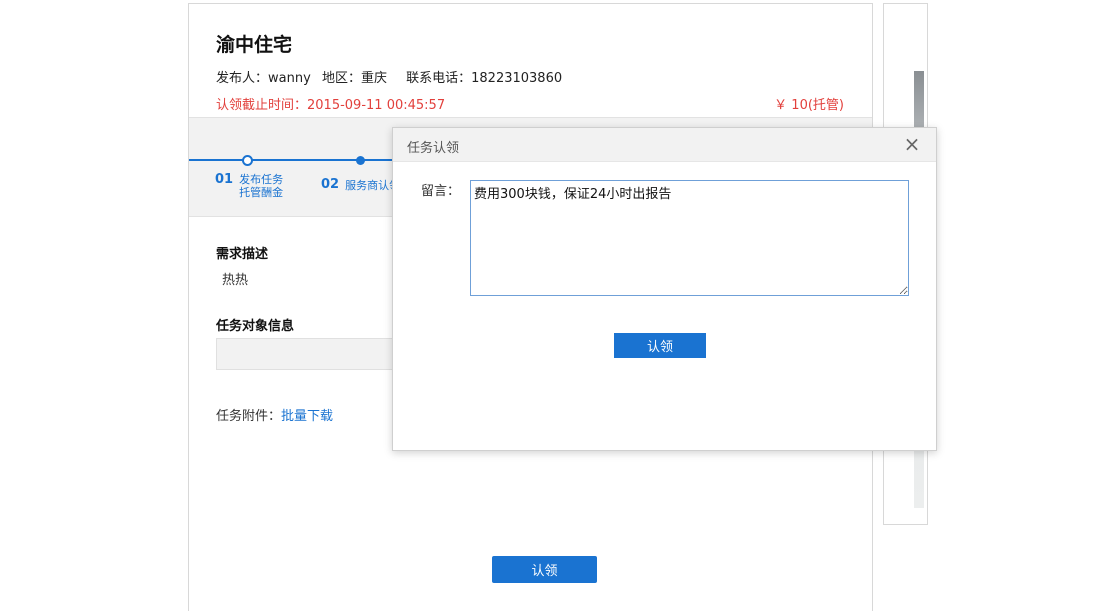 This screenshot has width=1104, height=611. I want to click on step-1-label-line2: 托管酬金, so click(261, 192).